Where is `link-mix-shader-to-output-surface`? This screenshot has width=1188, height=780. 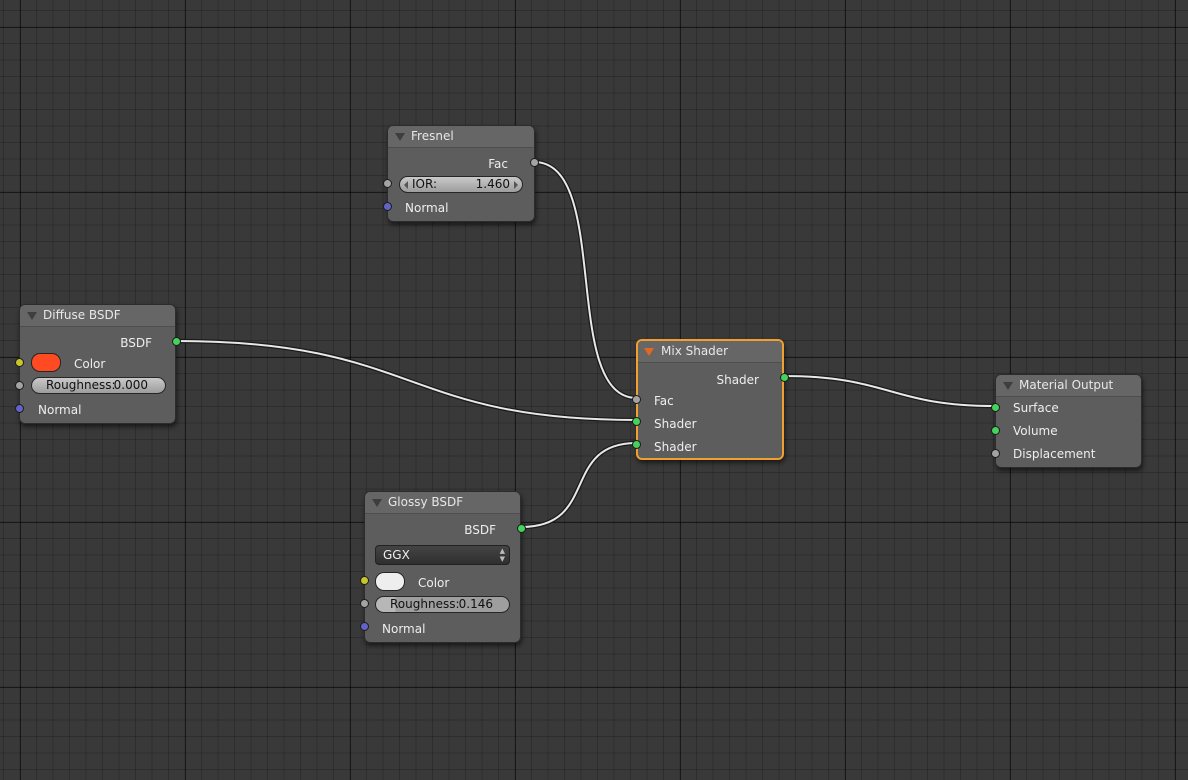
link-mix-shader-to-output-surface is located at coordinates (889, 391).